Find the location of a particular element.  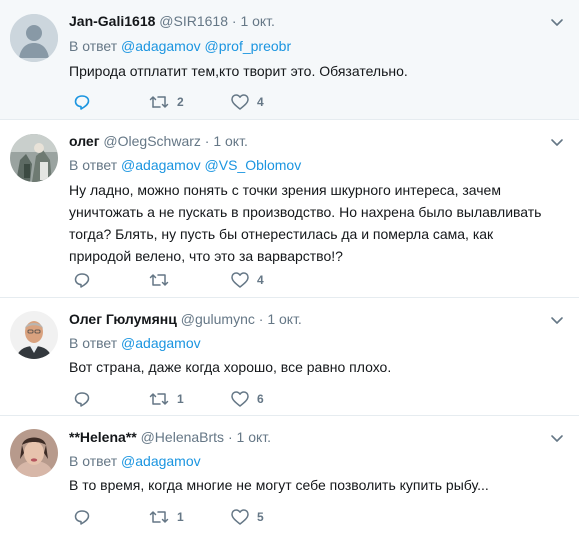

like-button: 6 is located at coordinates (247, 399).